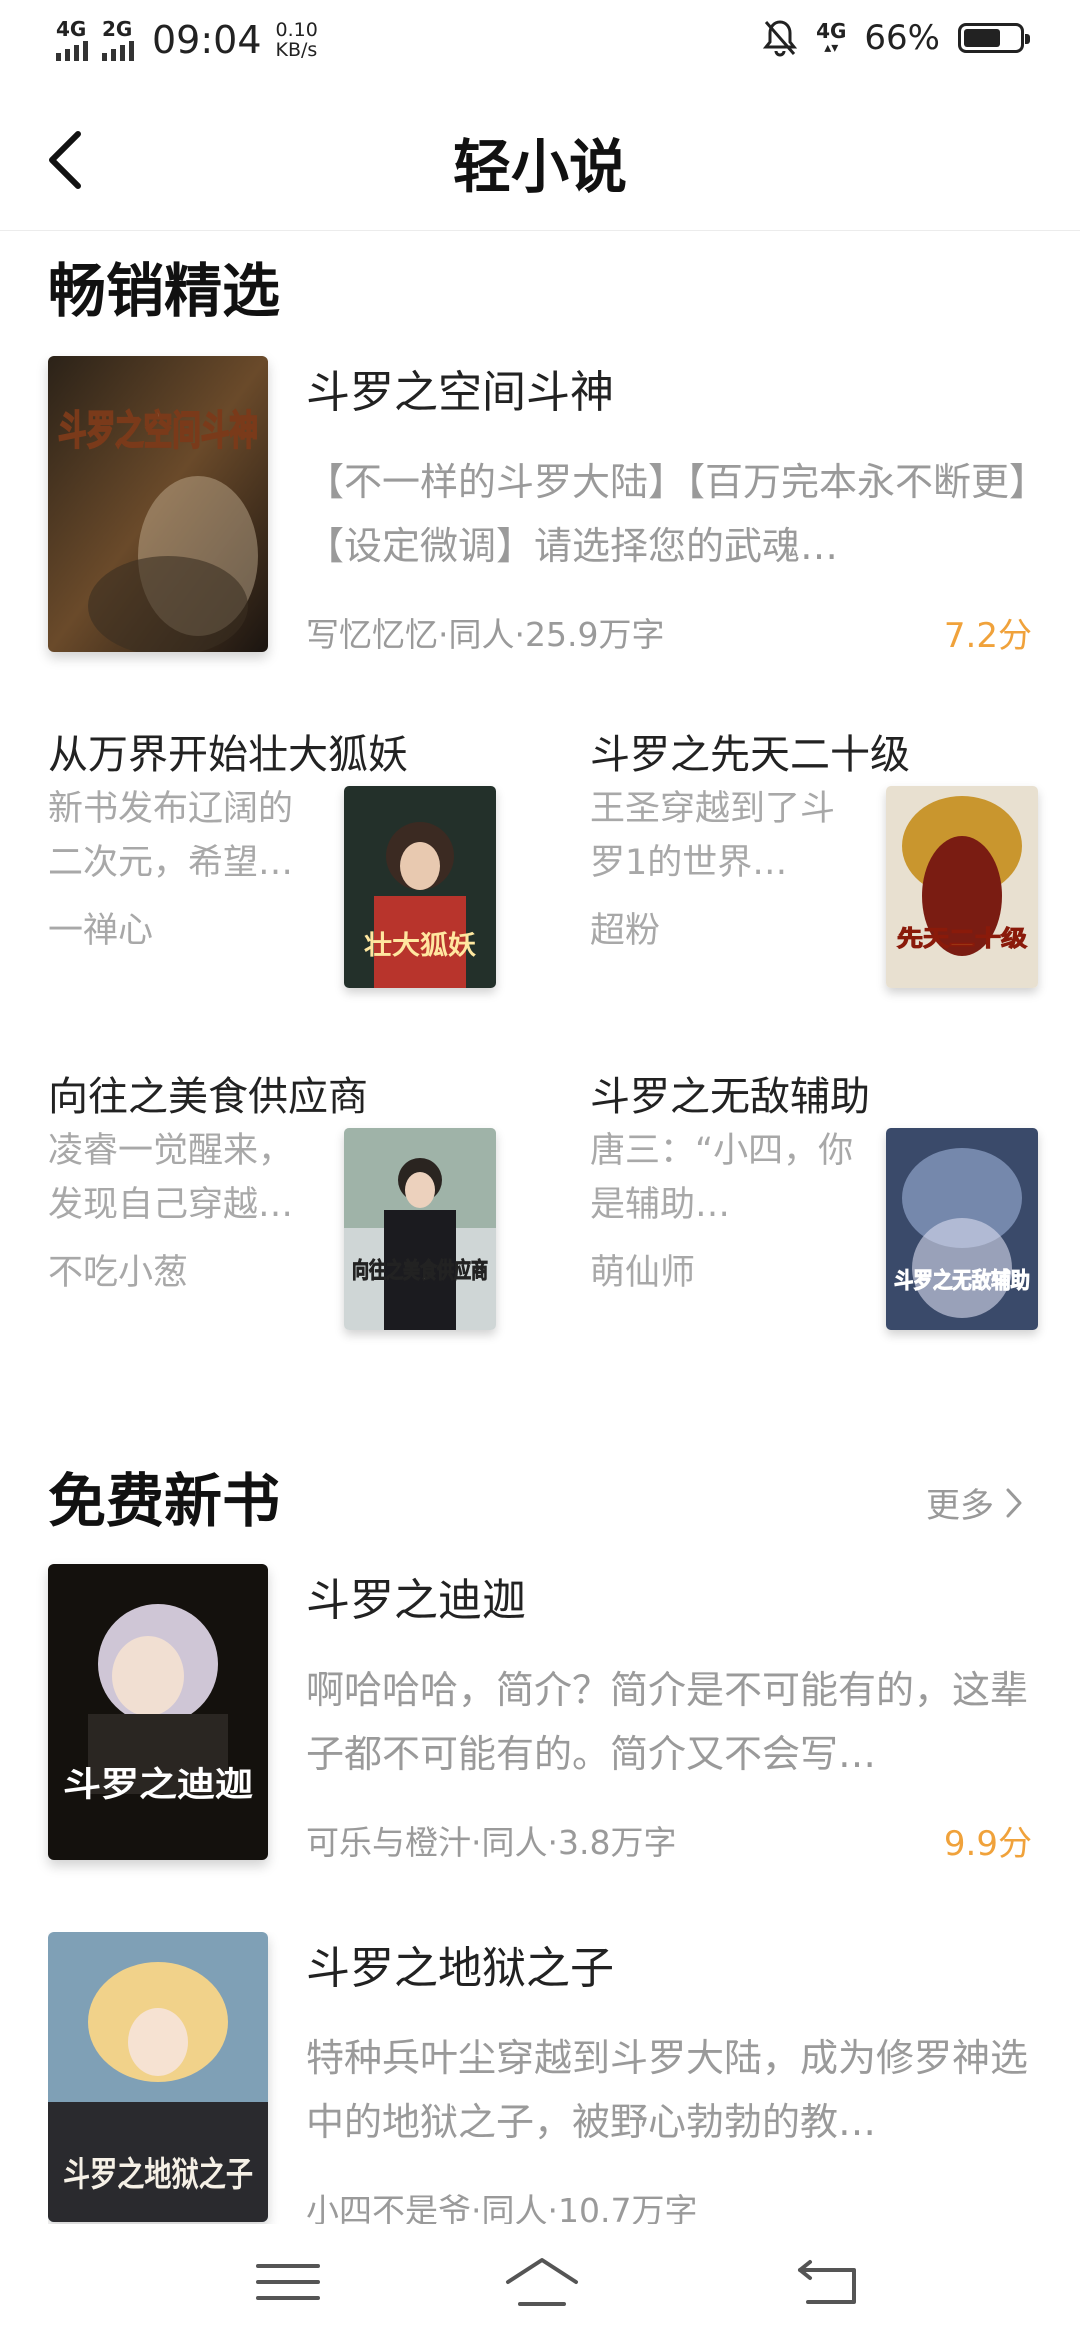  I want to click on grid-book: 从万界开始壮大狐妖 新书发布辽阔的二次元，希望… 一禅心 壮大狐妖, so click(272, 855).